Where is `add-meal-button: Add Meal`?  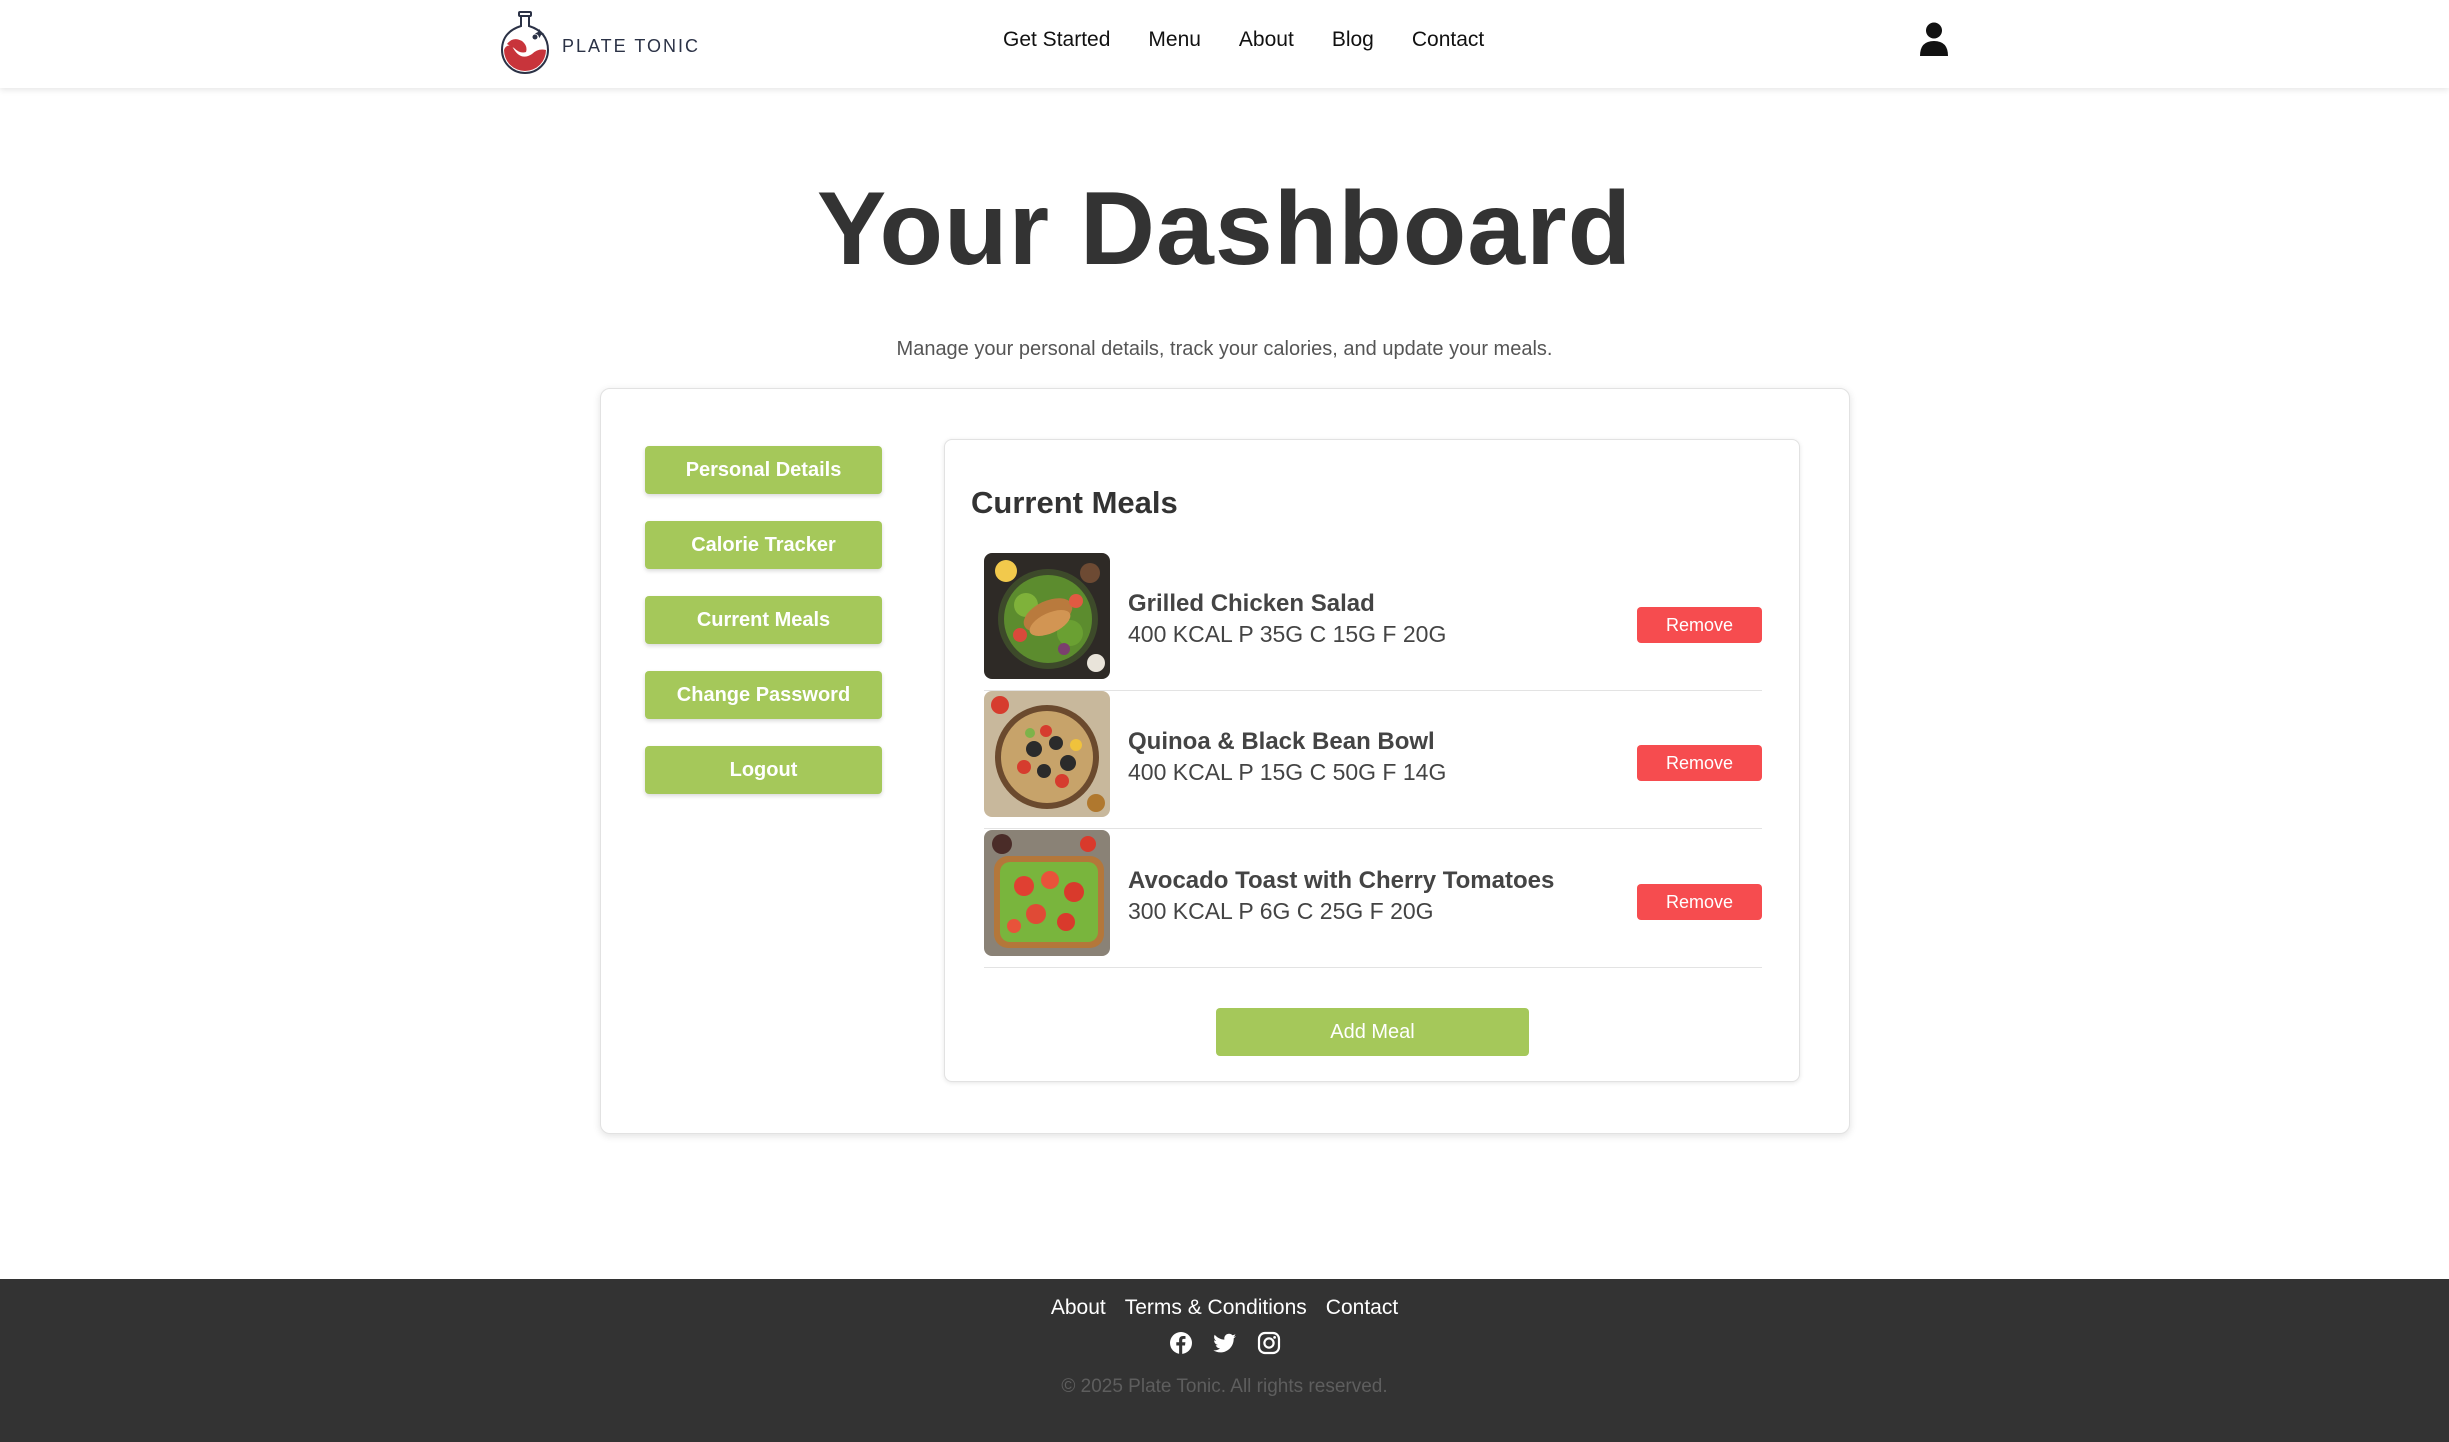
add-meal-button: Add Meal is located at coordinates (1372, 1032).